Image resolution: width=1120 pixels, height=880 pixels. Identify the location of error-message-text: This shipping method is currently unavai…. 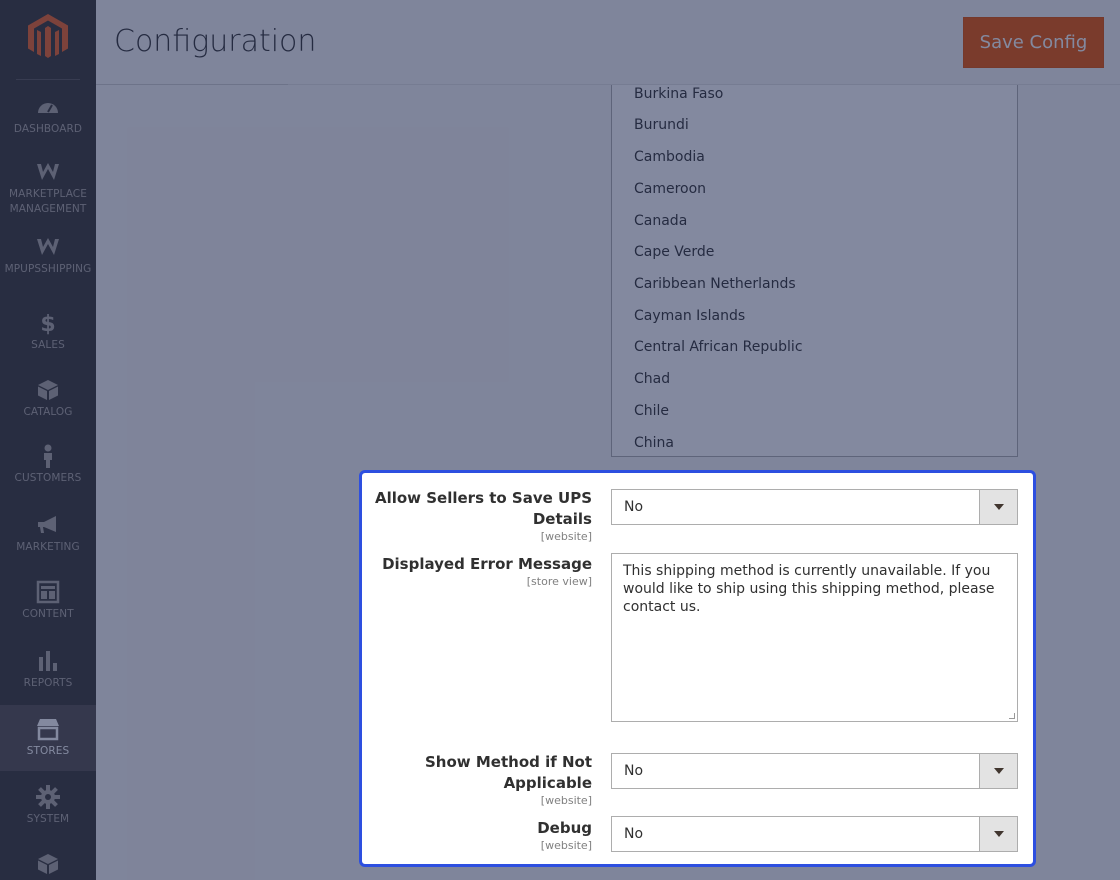
(809, 589).